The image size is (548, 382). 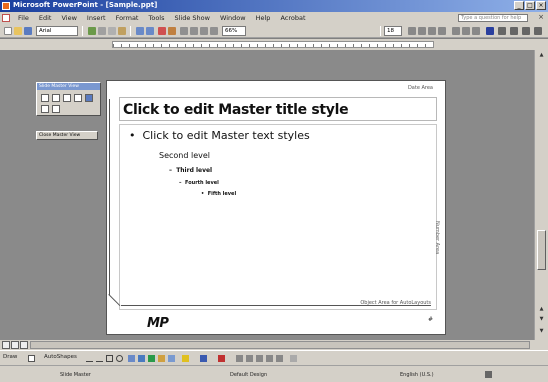 I want to click on draw-menu: Draw, so click(x=10, y=357).